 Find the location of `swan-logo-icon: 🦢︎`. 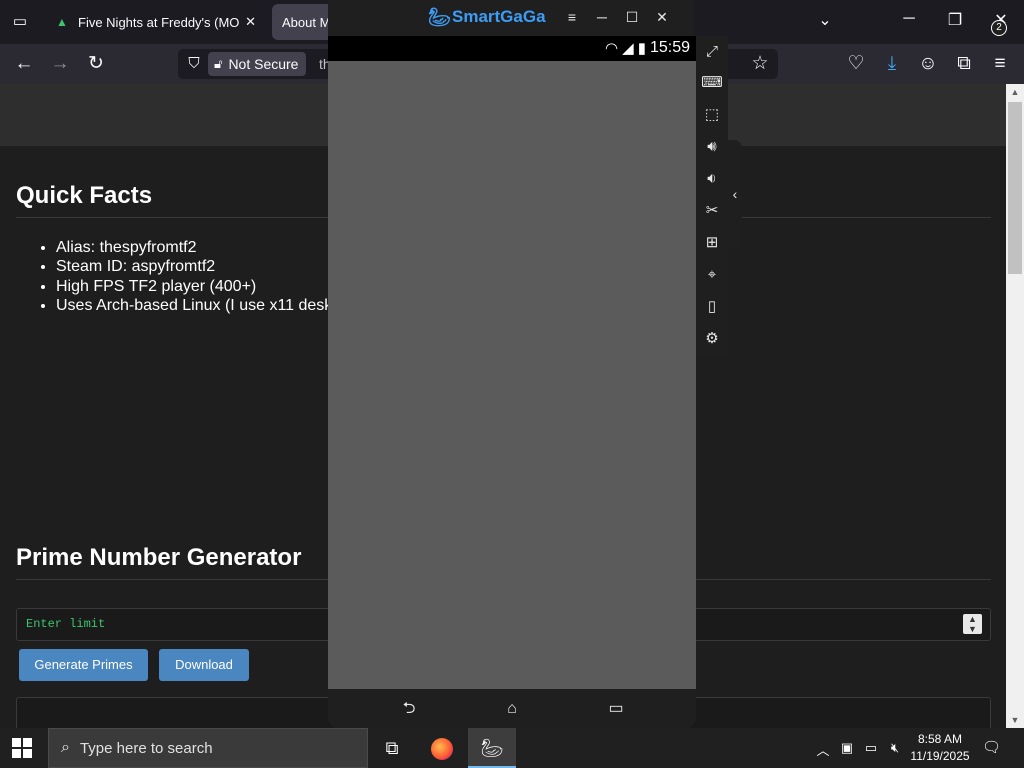

swan-logo-icon: 🦢︎ is located at coordinates (439, 17).